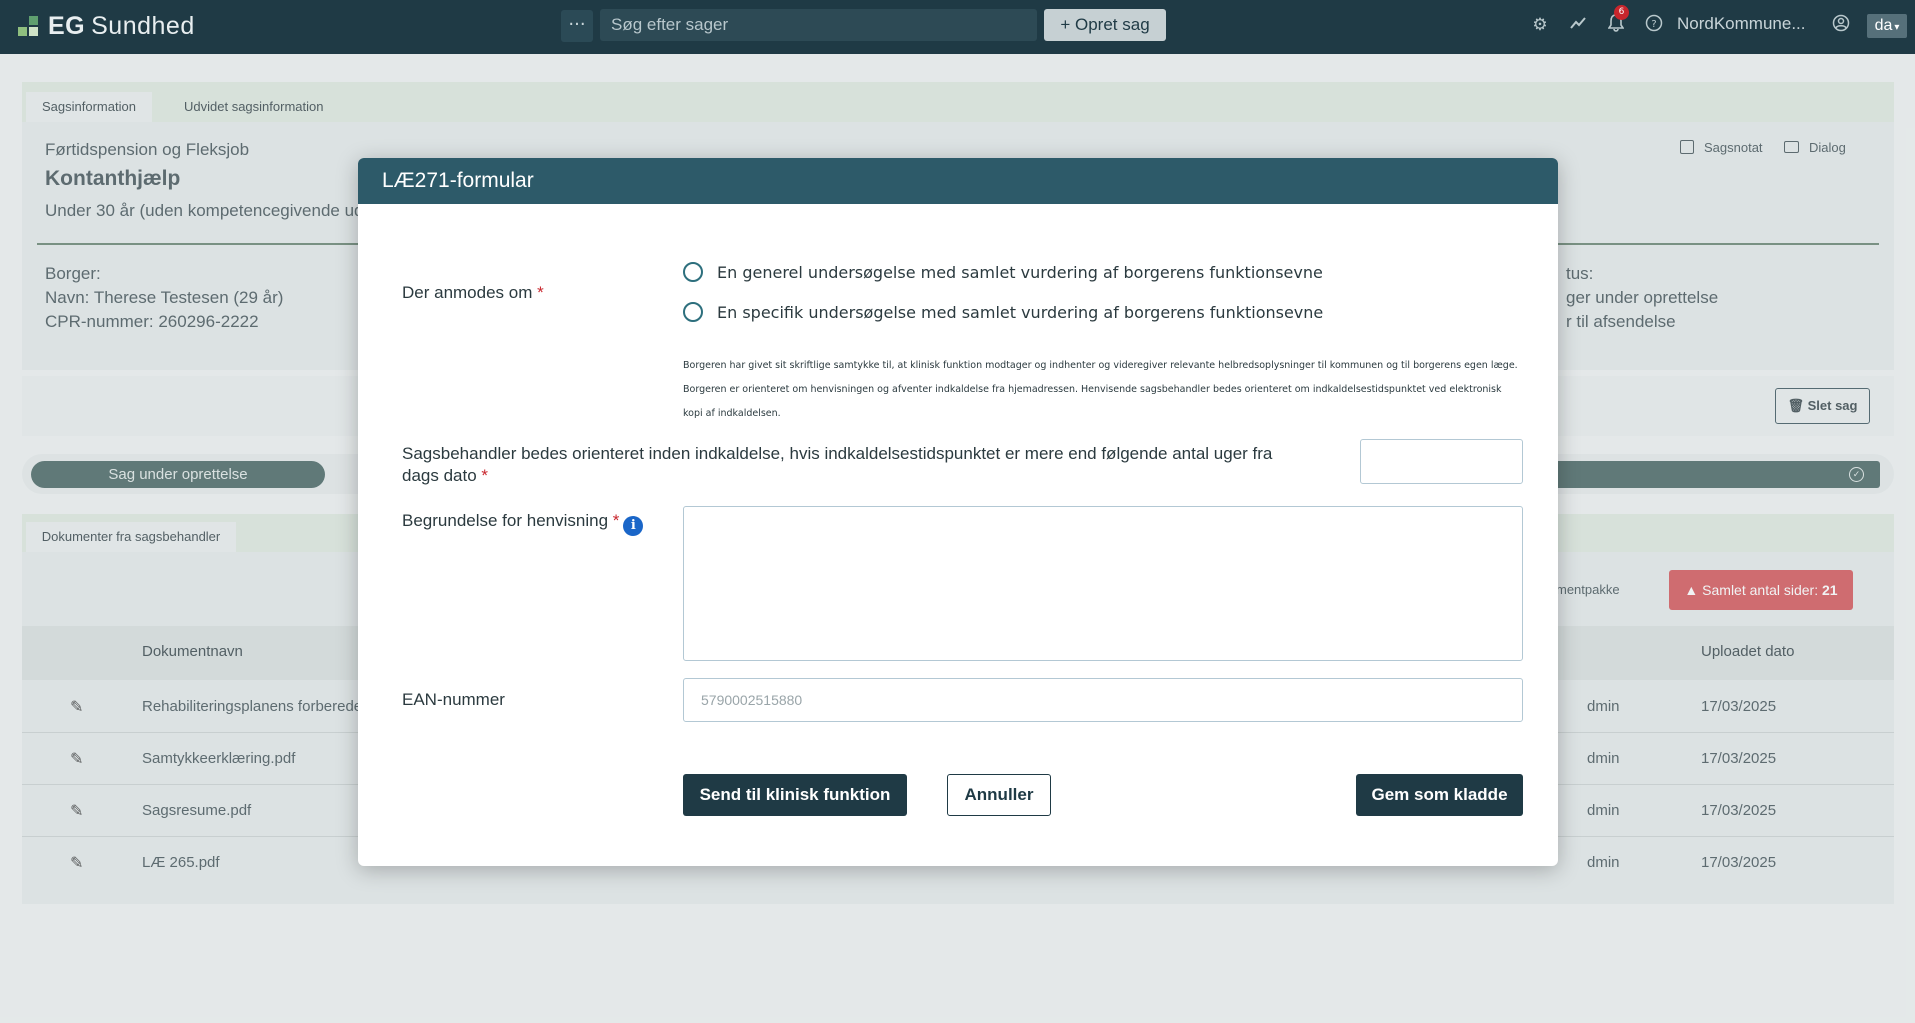 Image resolution: width=1915 pixels, height=1023 pixels. What do you see at coordinates (795, 795) in the screenshot?
I see `send-to-clinical-button: Send til klinisk funktion` at bounding box center [795, 795].